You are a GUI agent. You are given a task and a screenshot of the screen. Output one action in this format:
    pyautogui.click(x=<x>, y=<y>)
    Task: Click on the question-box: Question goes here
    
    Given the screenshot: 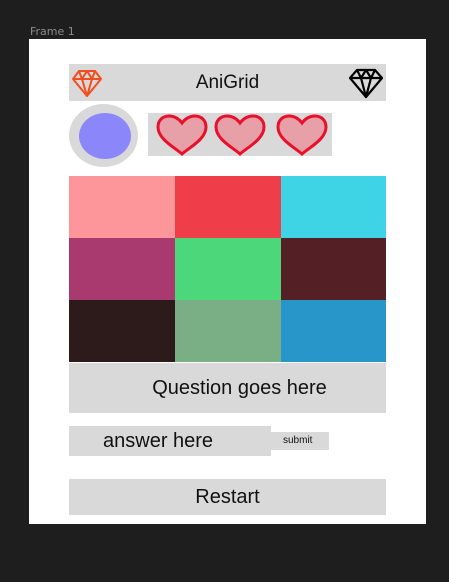 What is the action you would take?
    pyautogui.click(x=227, y=388)
    